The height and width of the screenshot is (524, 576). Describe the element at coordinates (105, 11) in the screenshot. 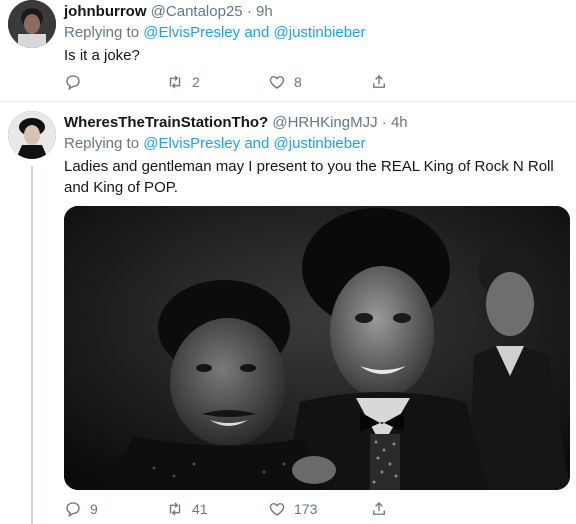

I see `display-name: johnburrow` at that location.